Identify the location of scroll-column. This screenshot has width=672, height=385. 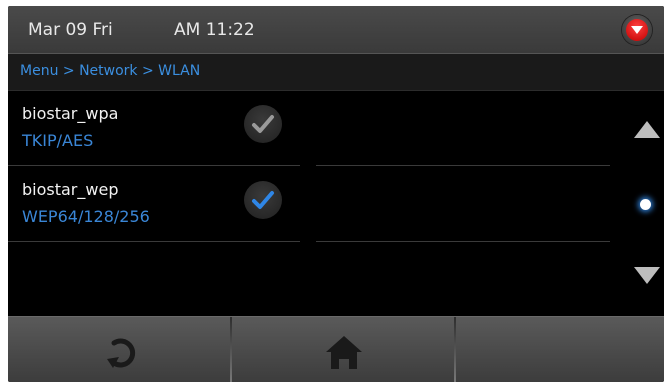
(644, 203).